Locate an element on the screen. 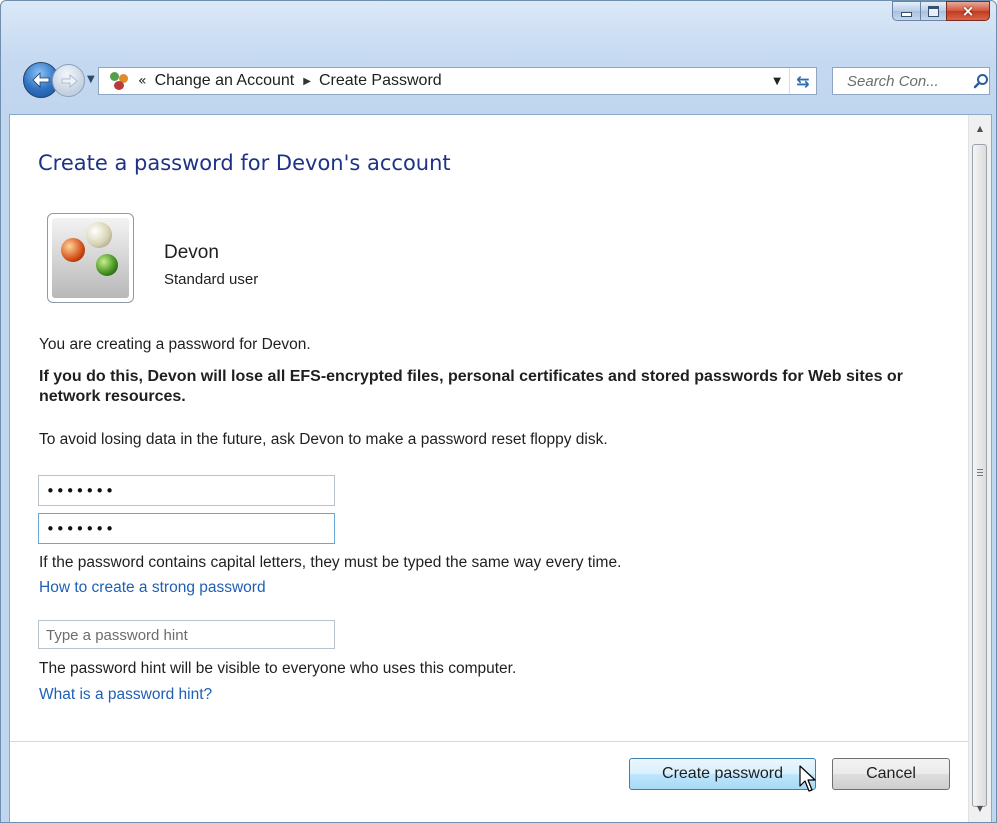  caption-buttons: × is located at coordinates (941, 11).